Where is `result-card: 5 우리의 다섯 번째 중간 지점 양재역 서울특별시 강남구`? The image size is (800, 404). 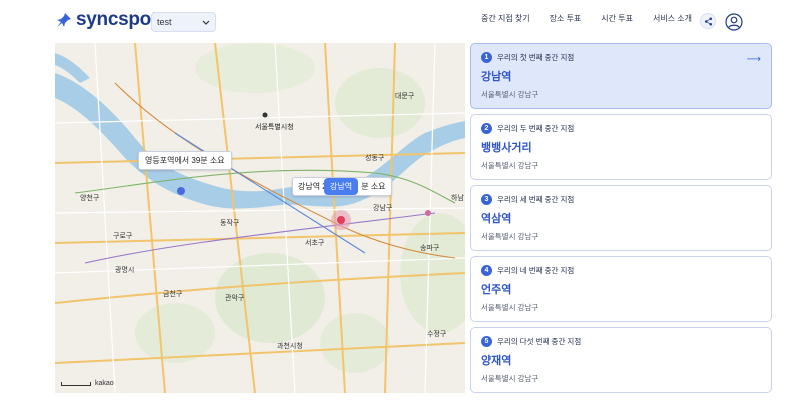
result-card: 5 우리의 다섯 번째 중간 지점 양재역 서울특별시 강남구 is located at coordinates (621, 360).